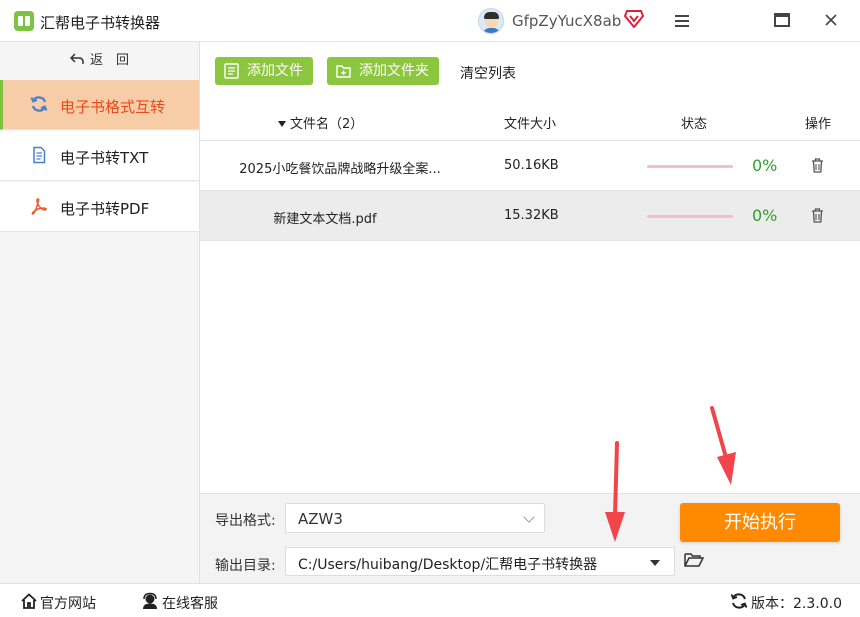 The image size is (860, 617). I want to click on sidebar-item-label: 电子书转TXT, so click(104, 157).